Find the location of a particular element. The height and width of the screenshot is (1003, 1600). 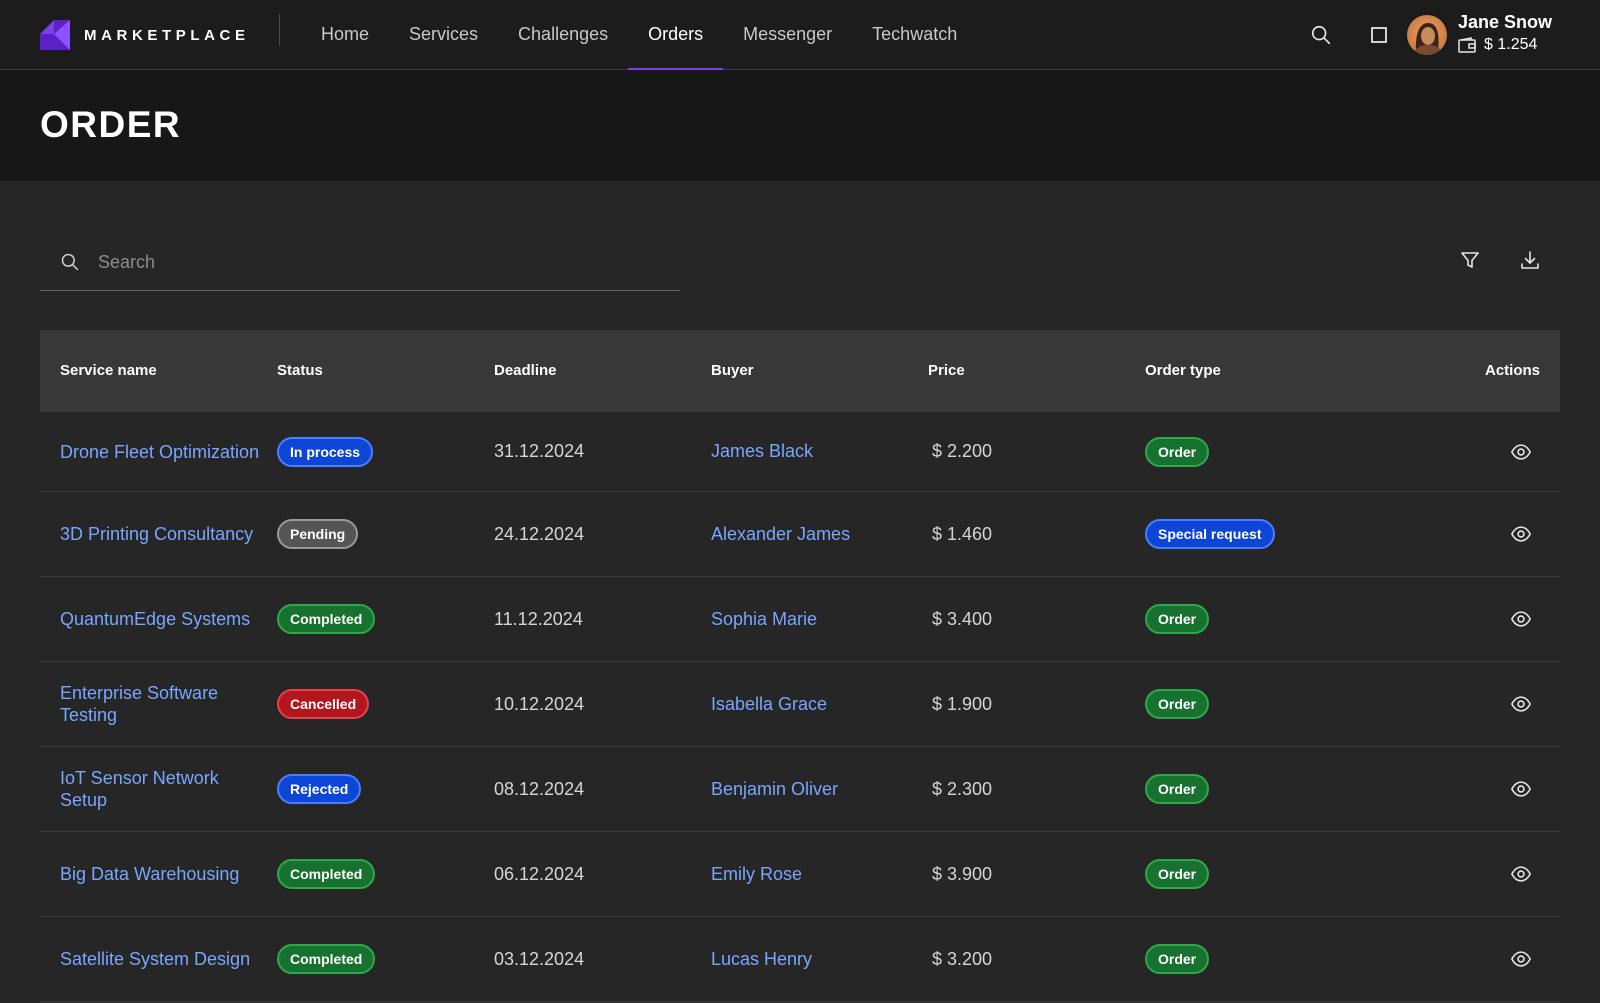

page-title: ORDER is located at coordinates (111, 124).